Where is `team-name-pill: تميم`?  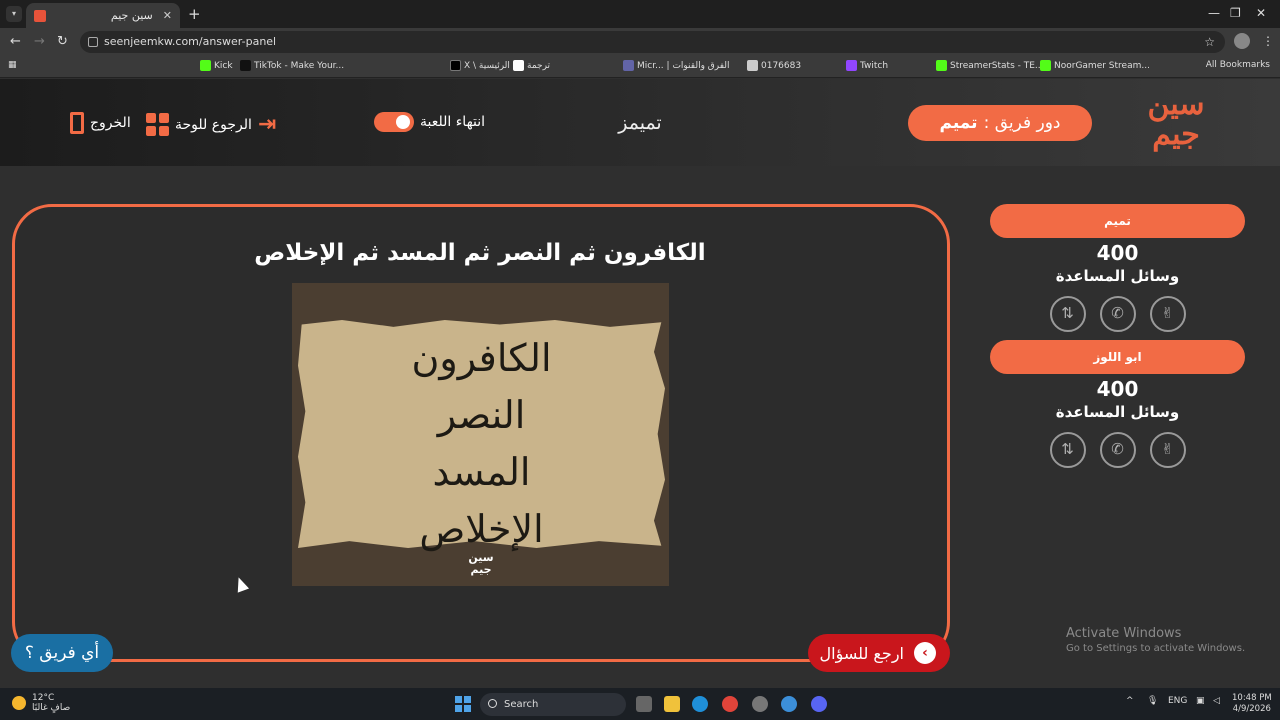
team-name-pill: تميم is located at coordinates (1117, 221).